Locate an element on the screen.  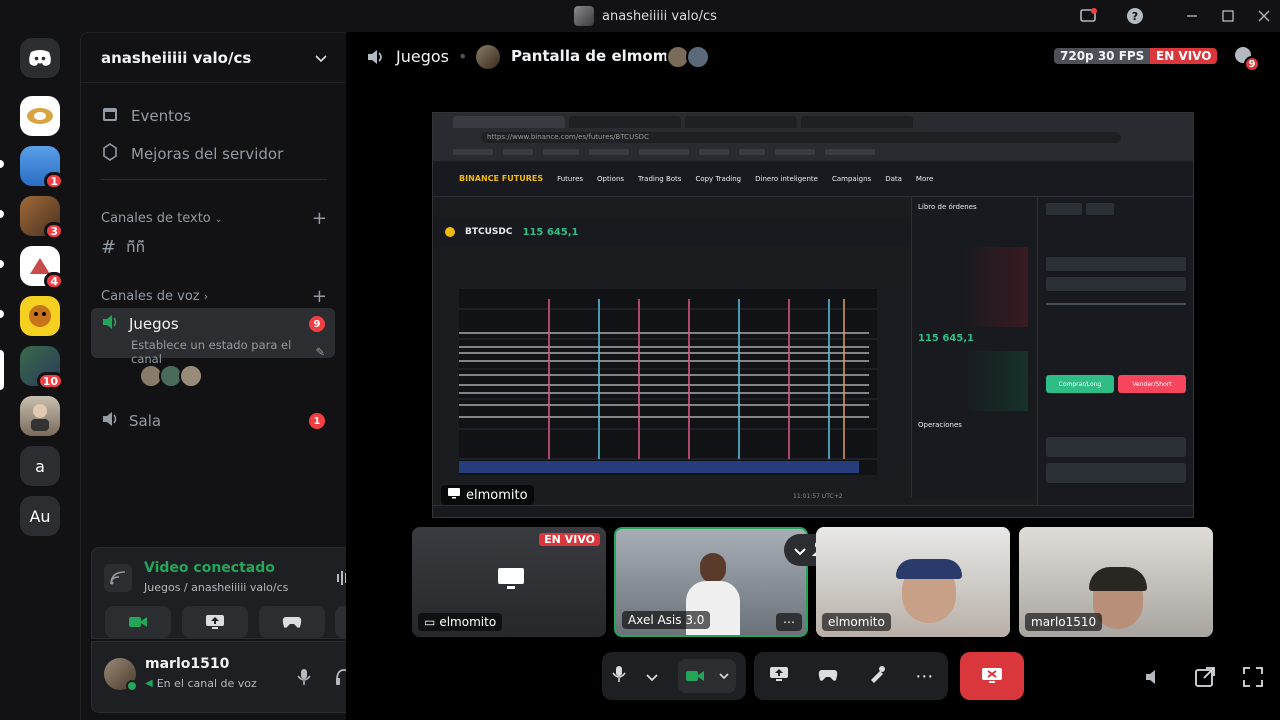
speaker-icon: ◀ is located at coordinates (149, 683).